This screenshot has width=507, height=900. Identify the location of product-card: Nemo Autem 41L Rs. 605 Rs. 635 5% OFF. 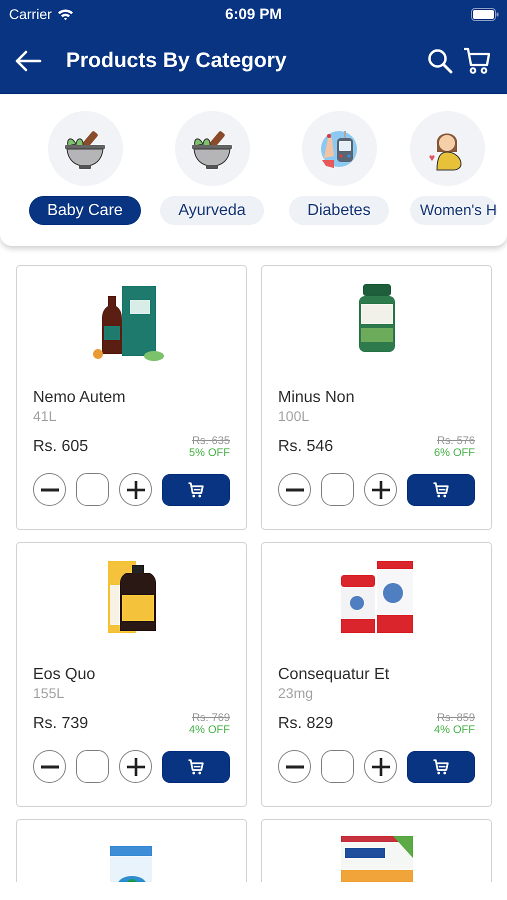
(131, 397).